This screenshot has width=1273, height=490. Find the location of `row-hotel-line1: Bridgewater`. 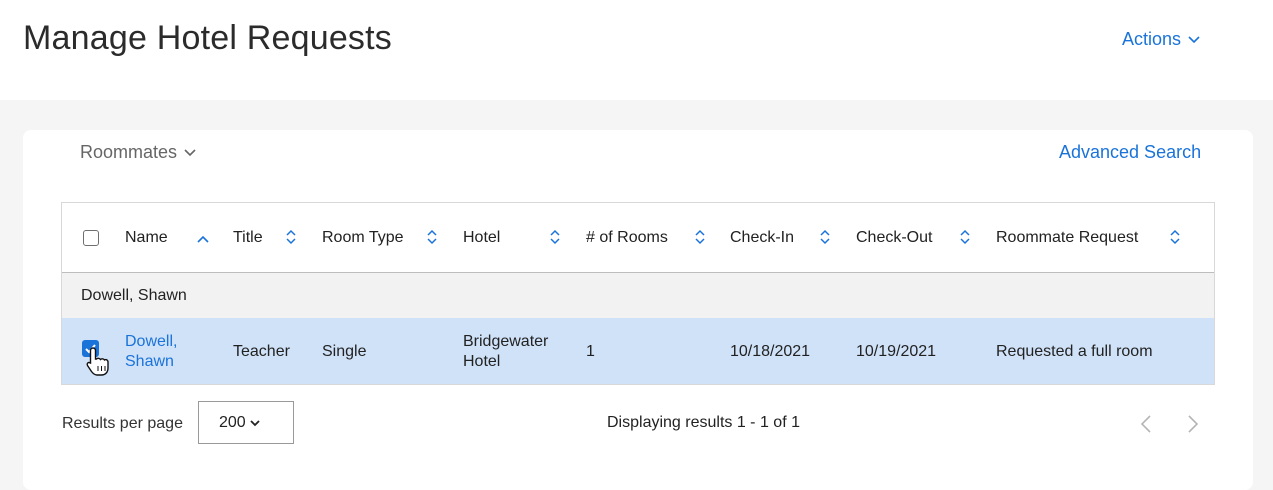

row-hotel-line1: Bridgewater is located at coordinates (506, 341).